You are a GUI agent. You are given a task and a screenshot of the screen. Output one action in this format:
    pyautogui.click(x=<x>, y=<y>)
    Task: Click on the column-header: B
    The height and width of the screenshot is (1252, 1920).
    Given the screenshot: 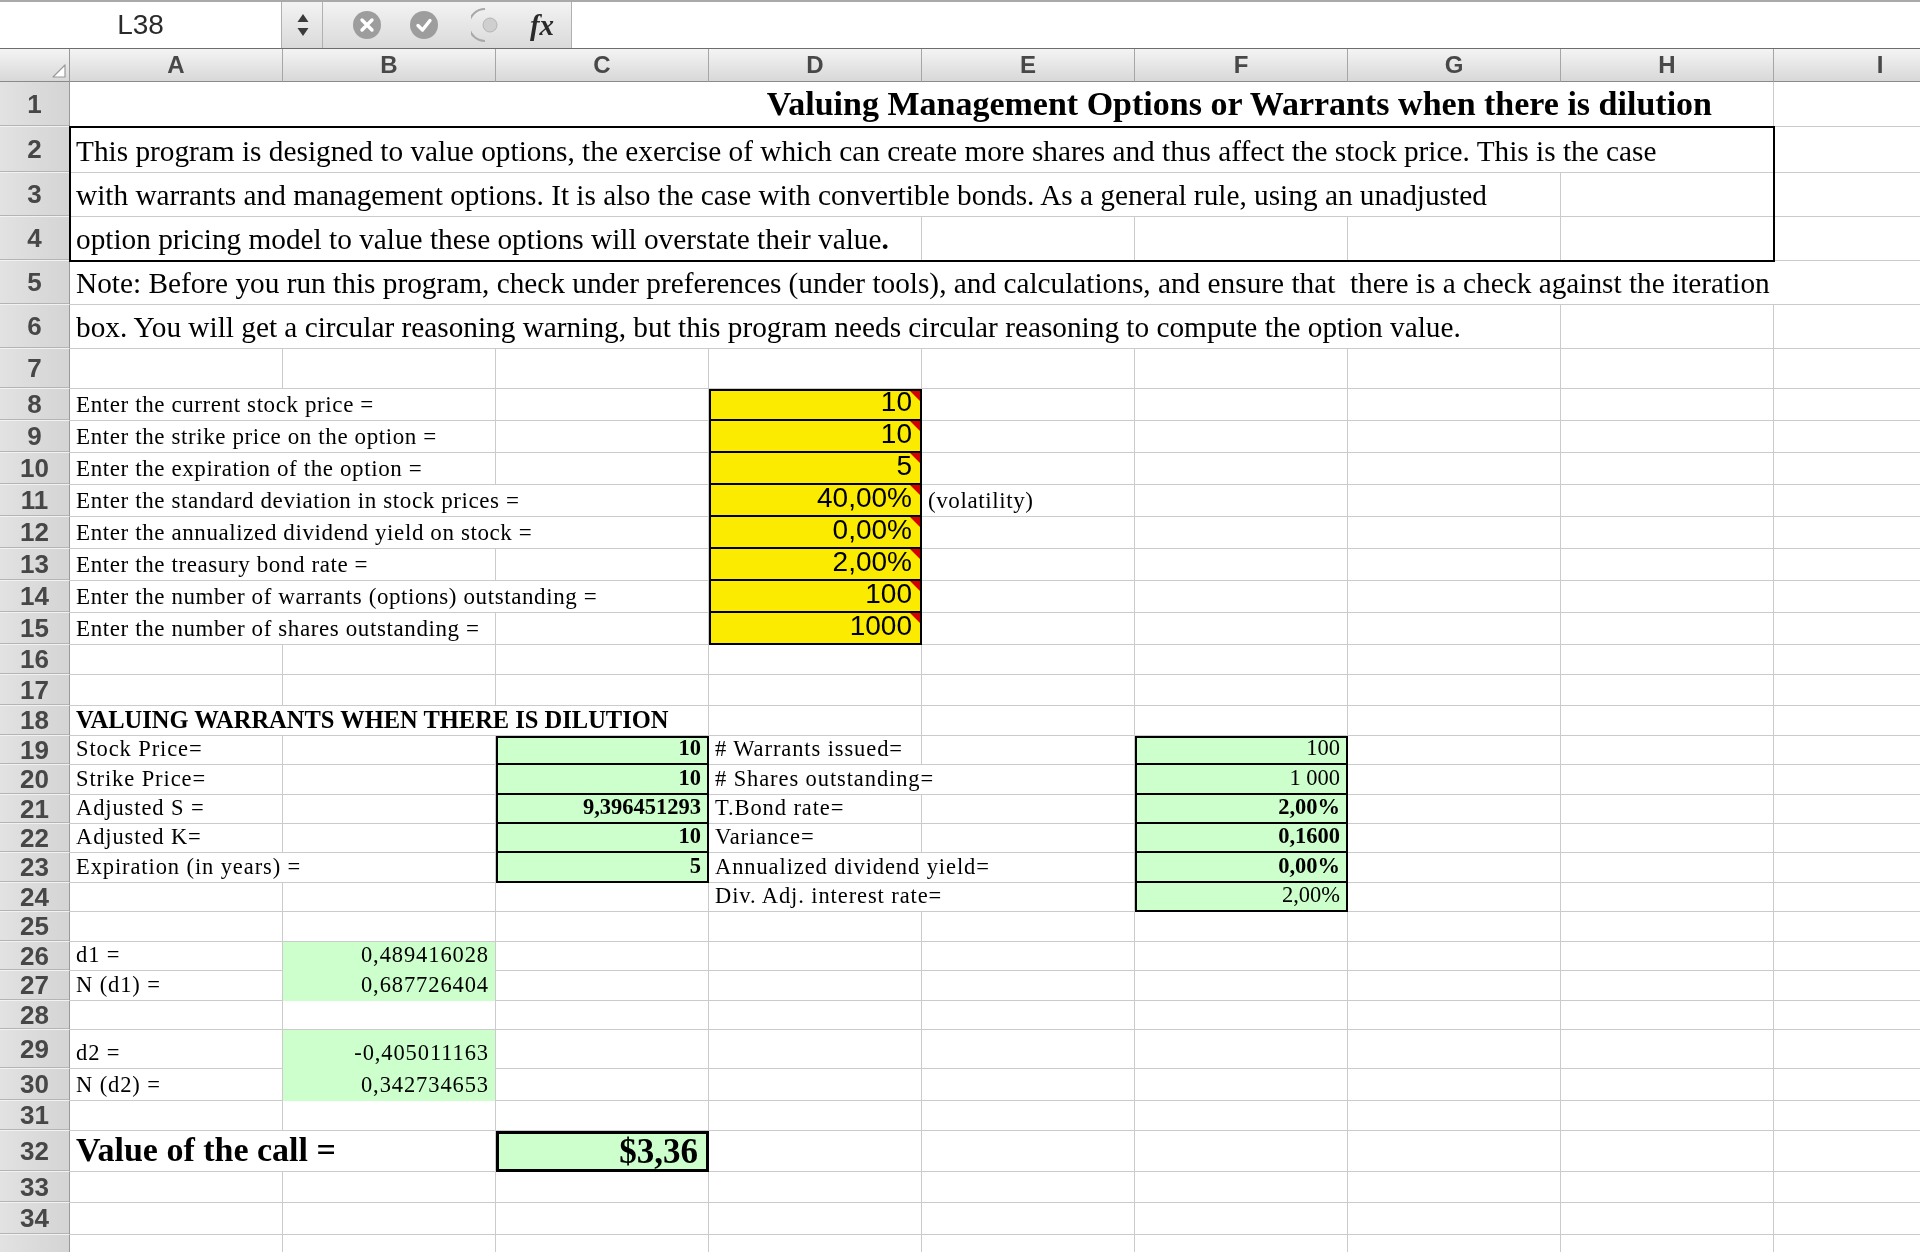 What is the action you would take?
    pyautogui.click(x=389, y=65)
    